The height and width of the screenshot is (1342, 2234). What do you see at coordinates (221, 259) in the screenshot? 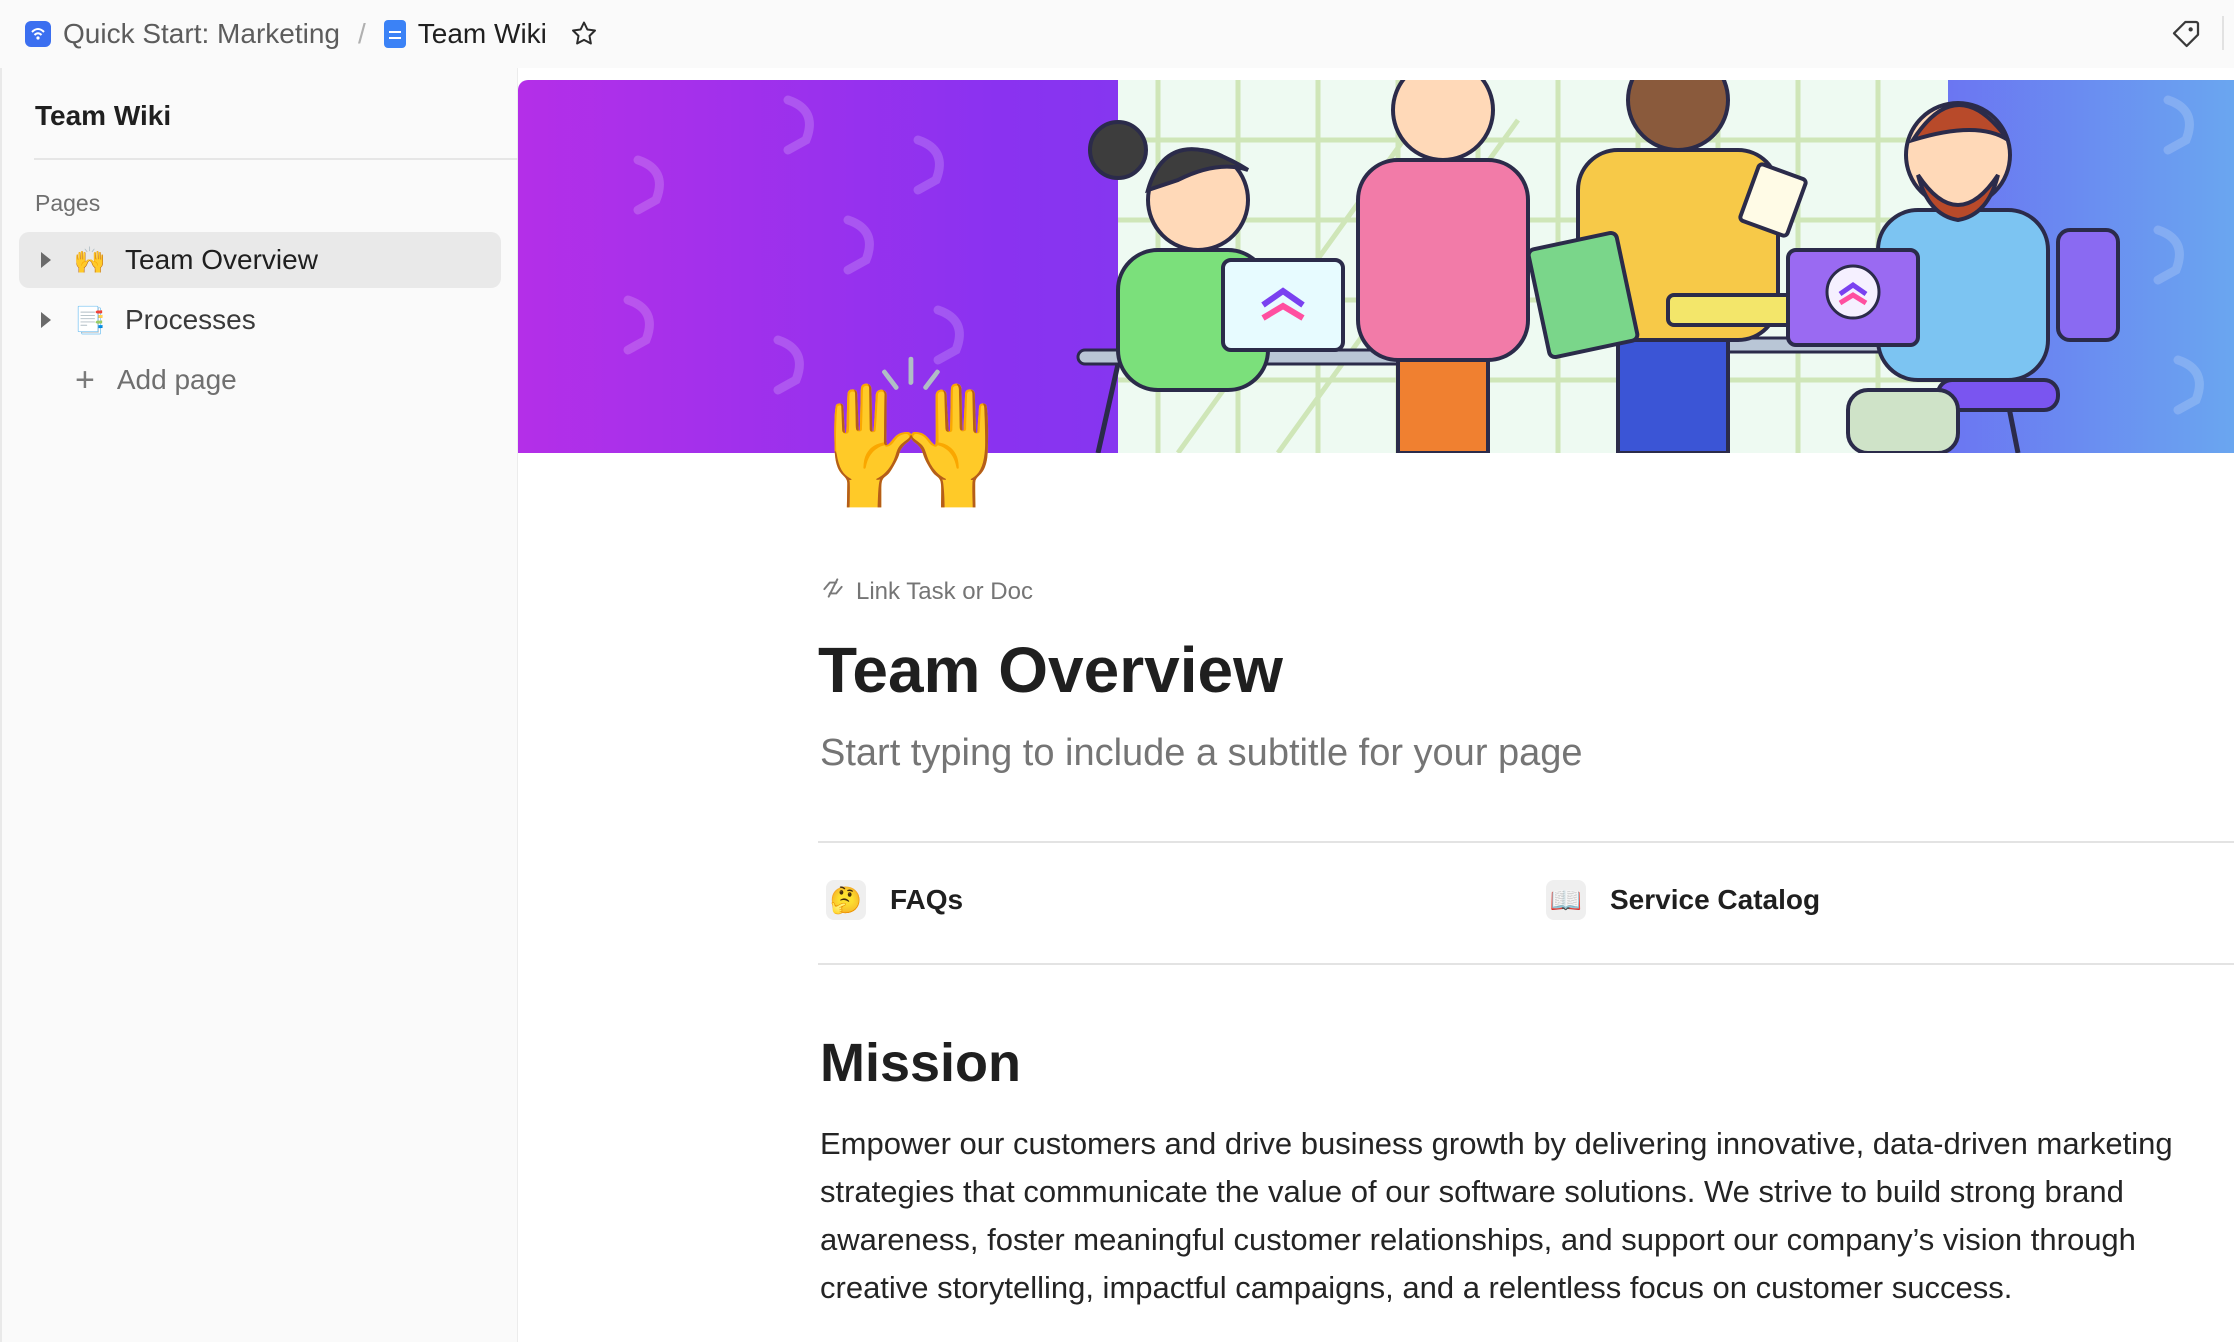
I see `sidebar-item-label: Team Overview` at bounding box center [221, 259].